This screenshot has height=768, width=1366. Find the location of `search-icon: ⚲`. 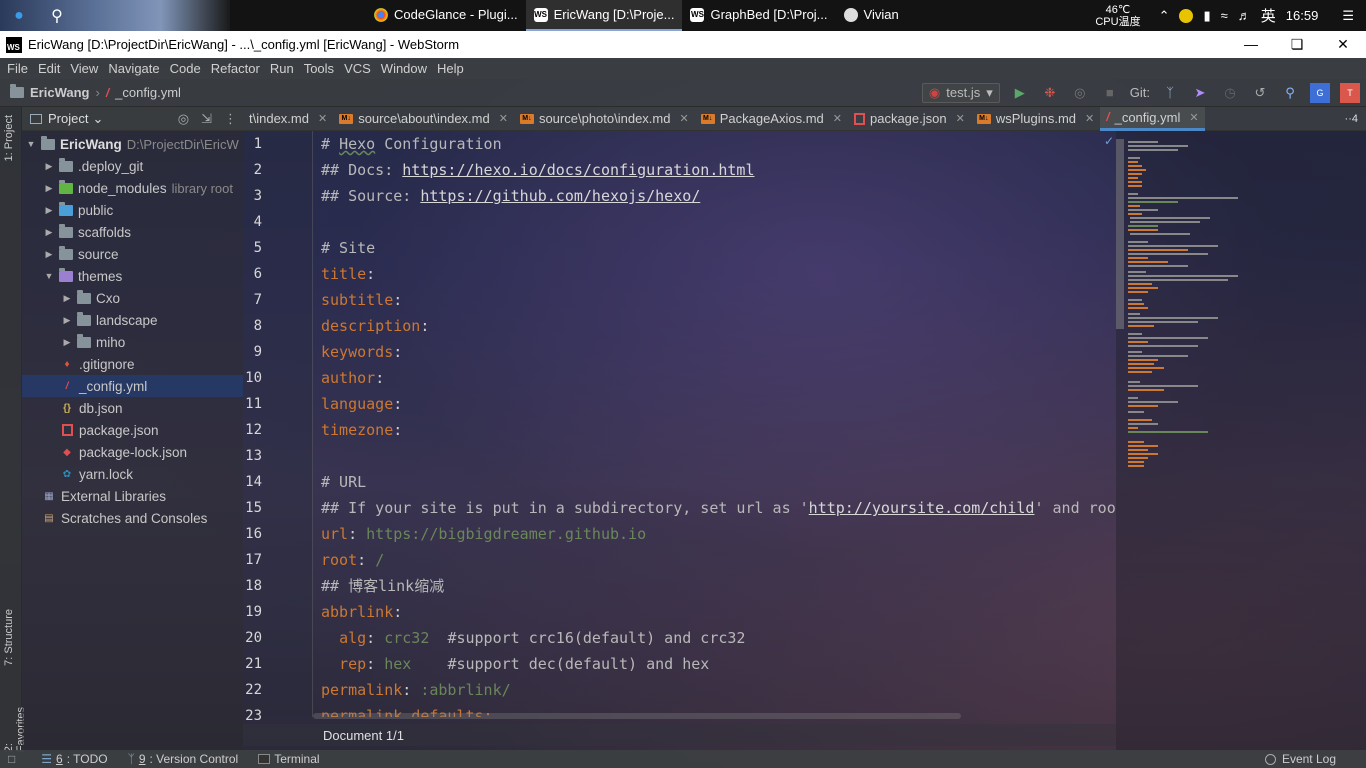

search-icon: ⚲ is located at coordinates (57, 15).